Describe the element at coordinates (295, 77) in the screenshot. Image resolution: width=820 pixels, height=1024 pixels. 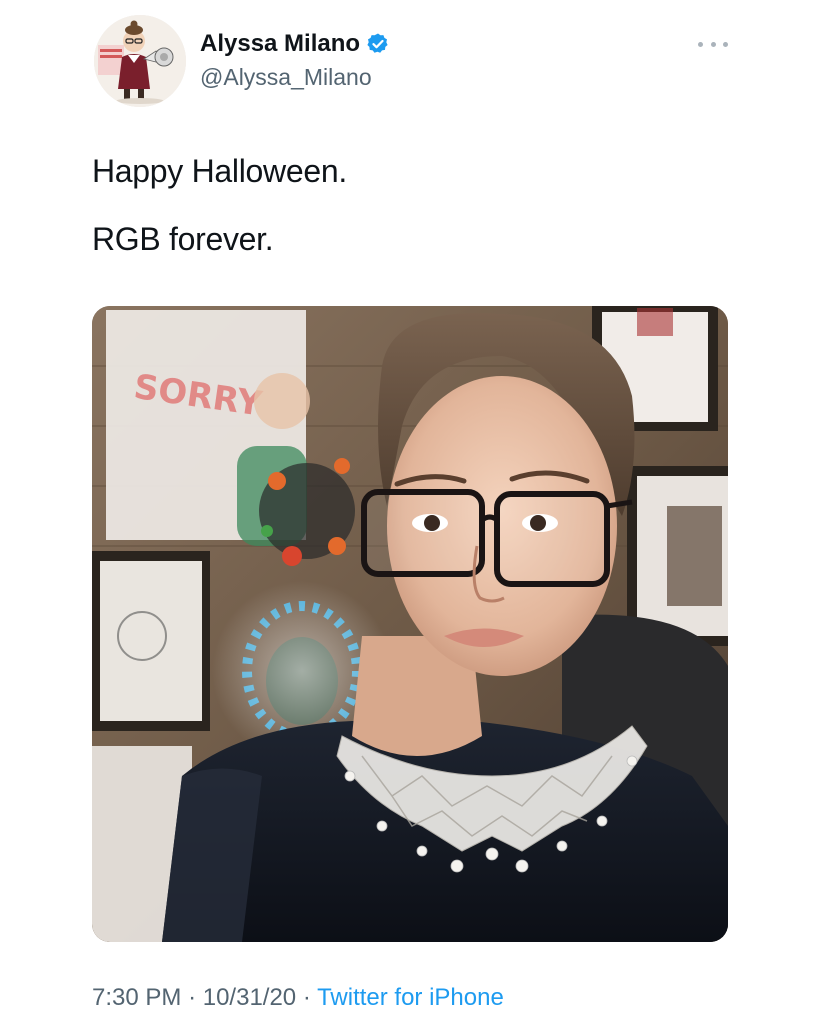
I see `author-handle: @Alyssa_Milano` at that location.